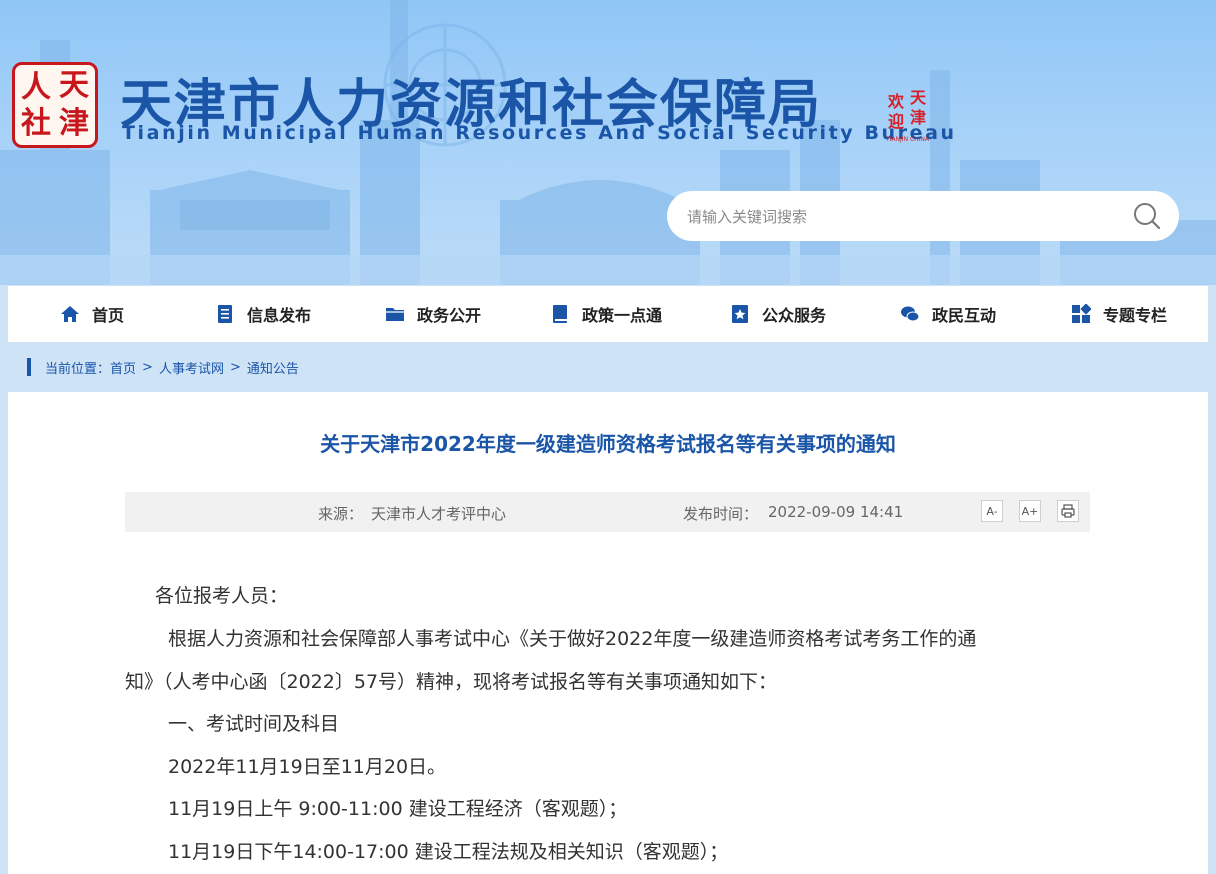 This screenshot has width=1216, height=874. I want to click on nav-item-home: 首页, so click(92, 314).